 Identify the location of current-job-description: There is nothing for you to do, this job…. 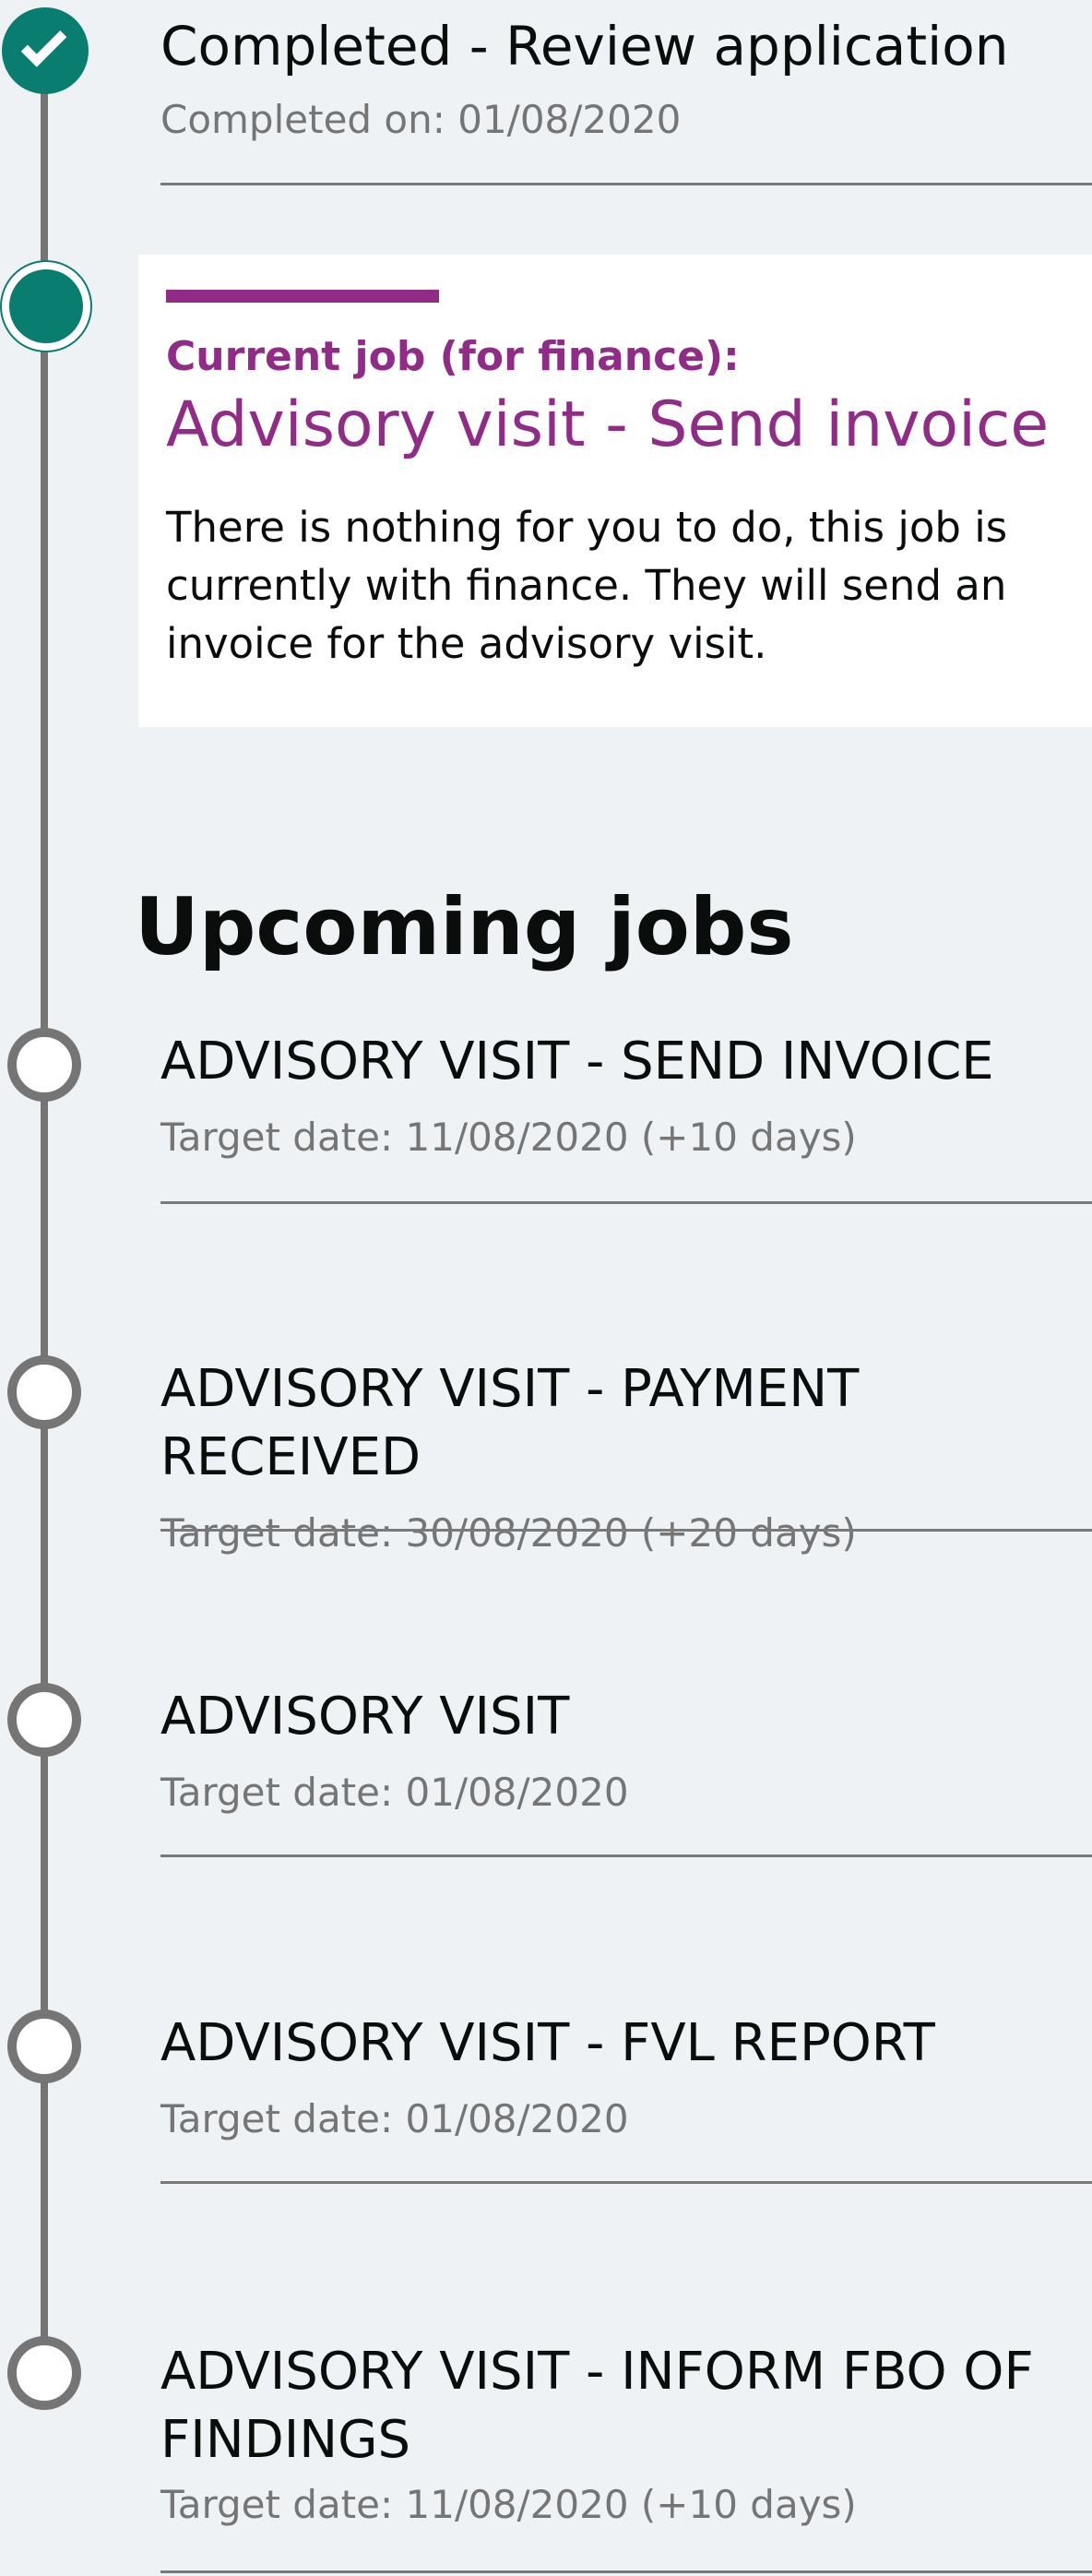
(587, 585).